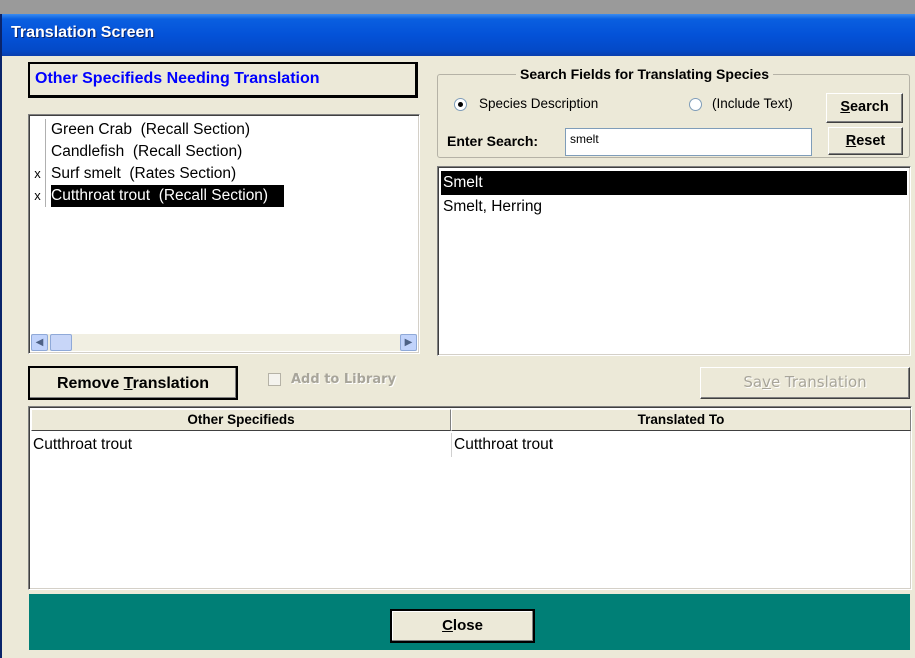 The width and height of the screenshot is (915, 658). Describe the element at coordinates (458, 35) in the screenshot. I see `title-bar: Translation Screen` at that location.